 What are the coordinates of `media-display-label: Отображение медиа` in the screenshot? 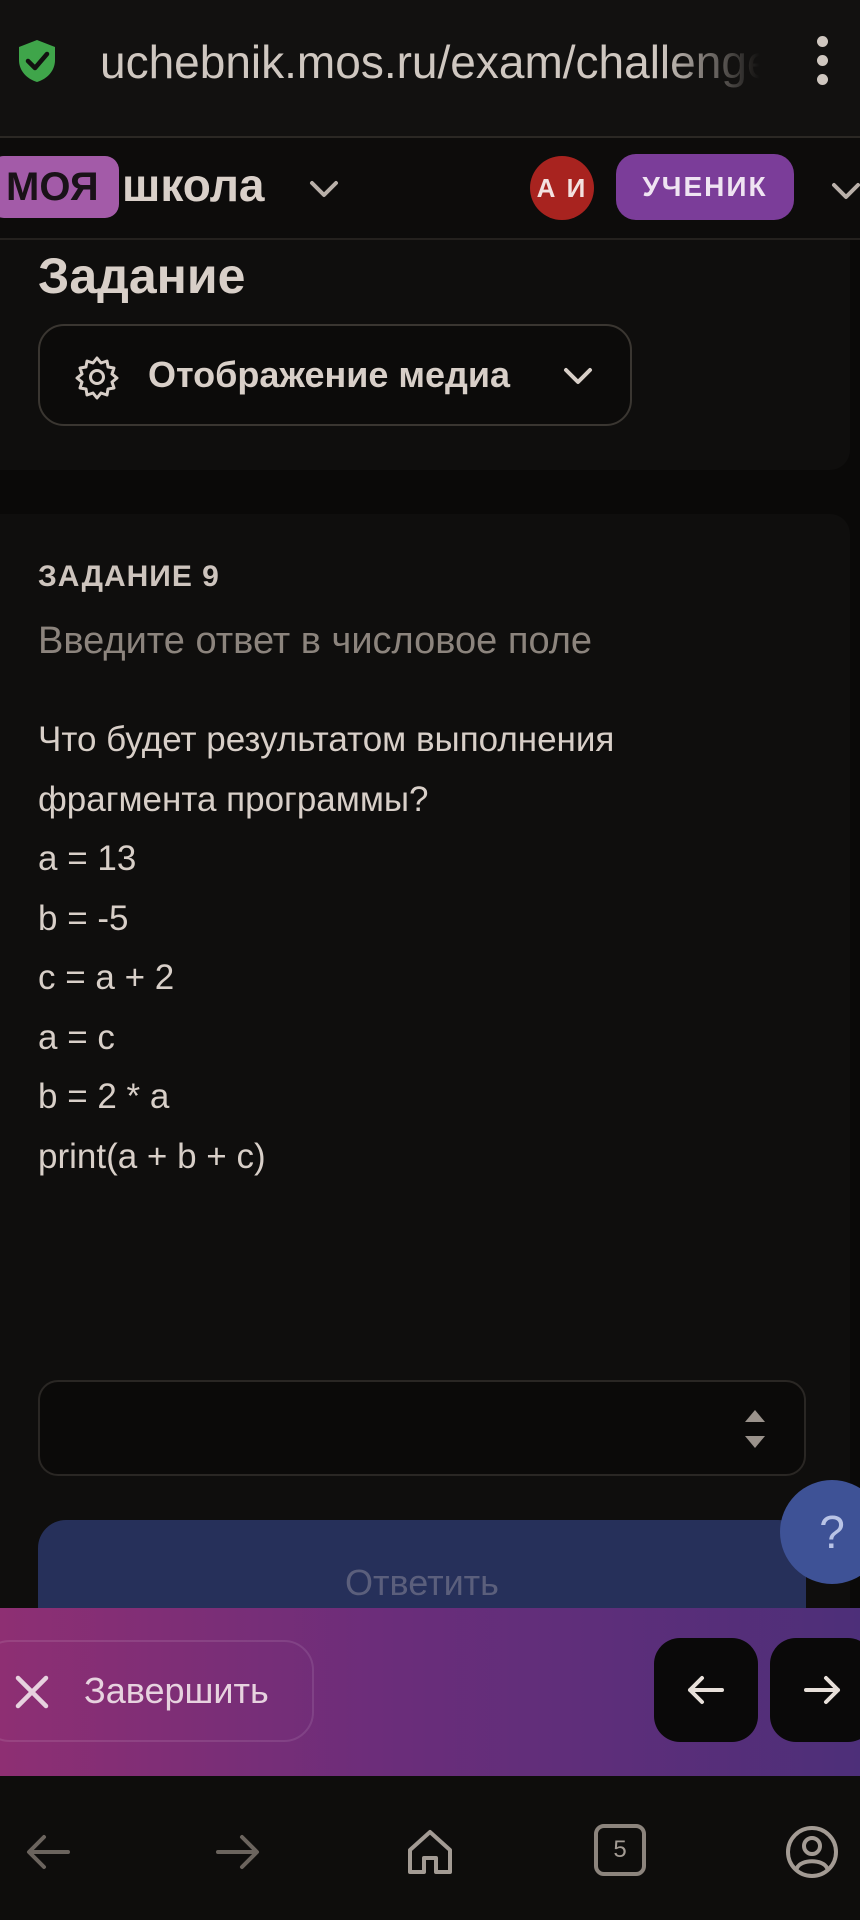 It's located at (329, 374).